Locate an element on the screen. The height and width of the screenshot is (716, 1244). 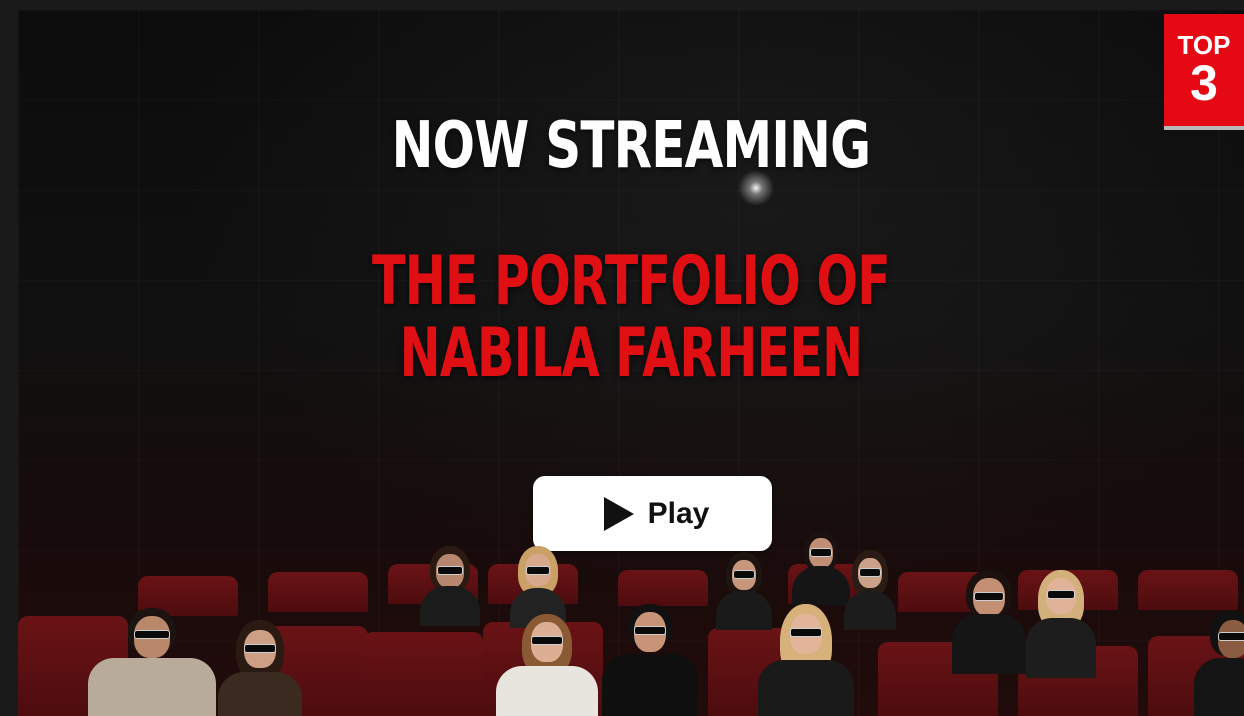
portfolio-title: THE PORTFOLIO OF NABILA FARHEEN is located at coordinates (631, 318).